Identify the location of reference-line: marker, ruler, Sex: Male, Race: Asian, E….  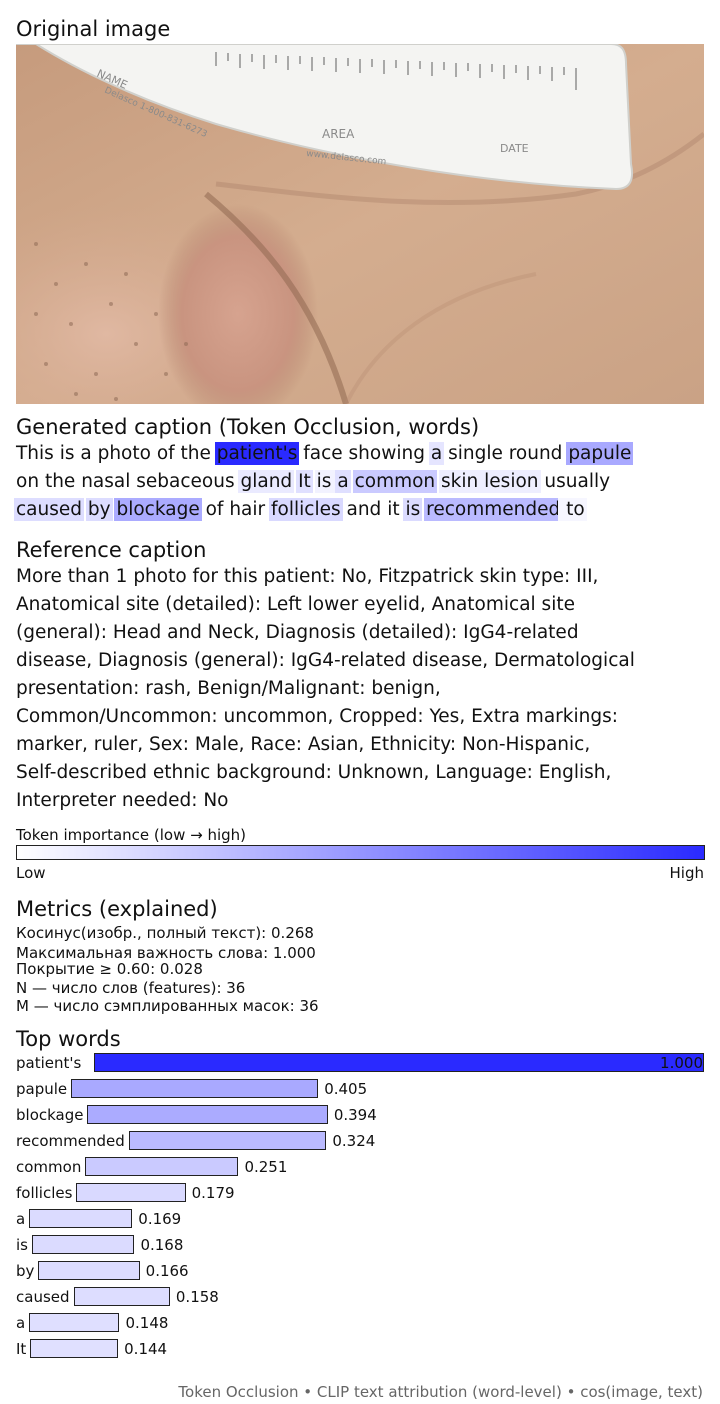
(303, 744).